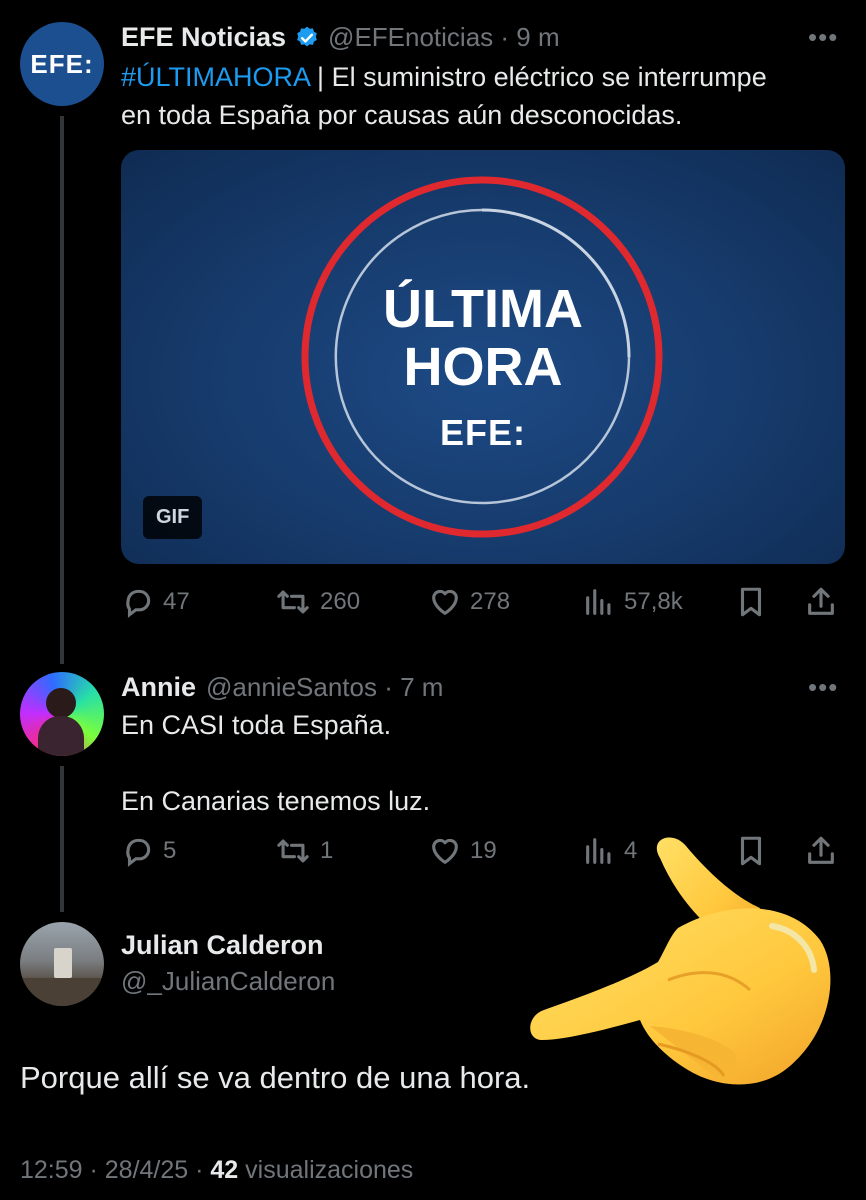 The height and width of the screenshot is (1200, 866). I want to click on media-title-line1: ÚLTIMA, so click(483, 309).